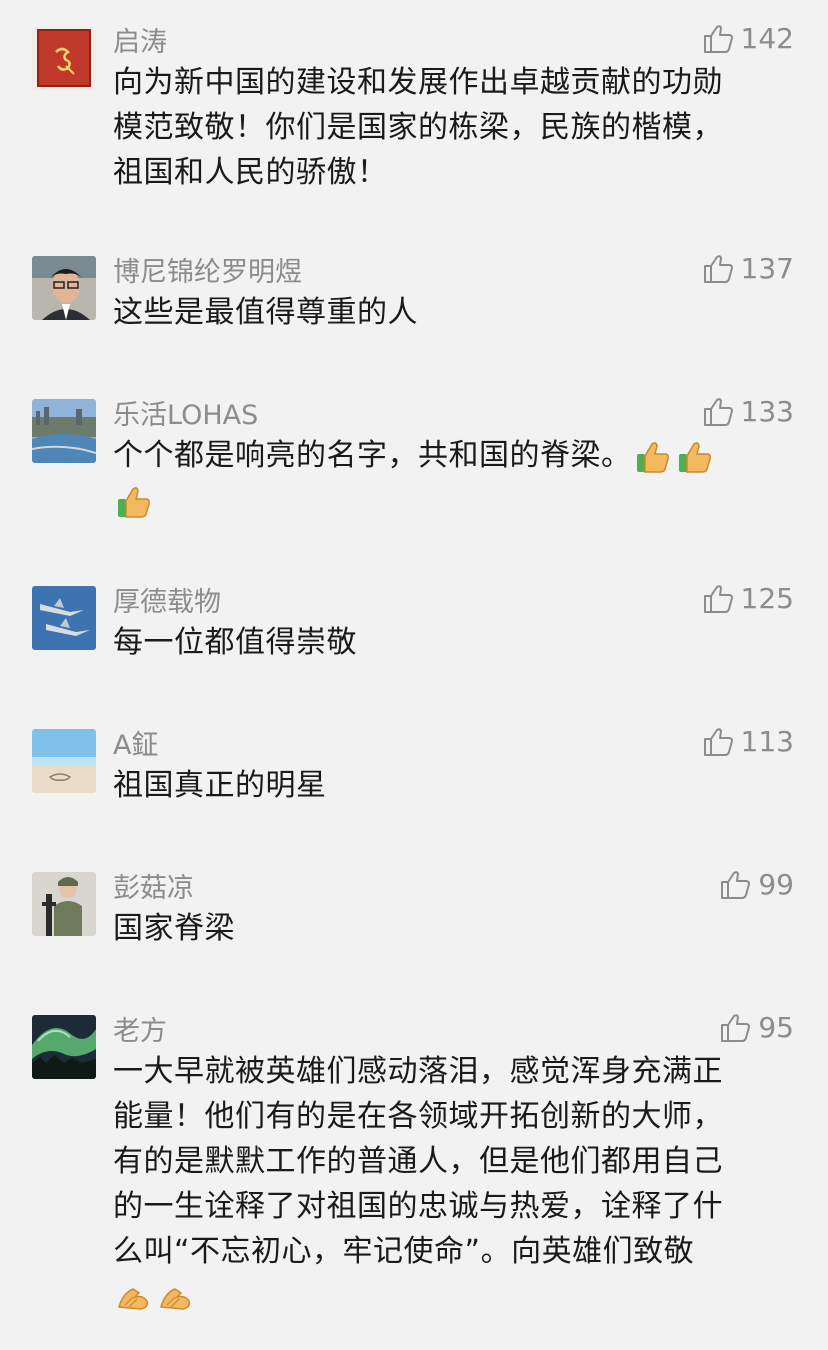 This screenshot has height=1350, width=828. What do you see at coordinates (767, 38) in the screenshot?
I see `like-count: 142` at bounding box center [767, 38].